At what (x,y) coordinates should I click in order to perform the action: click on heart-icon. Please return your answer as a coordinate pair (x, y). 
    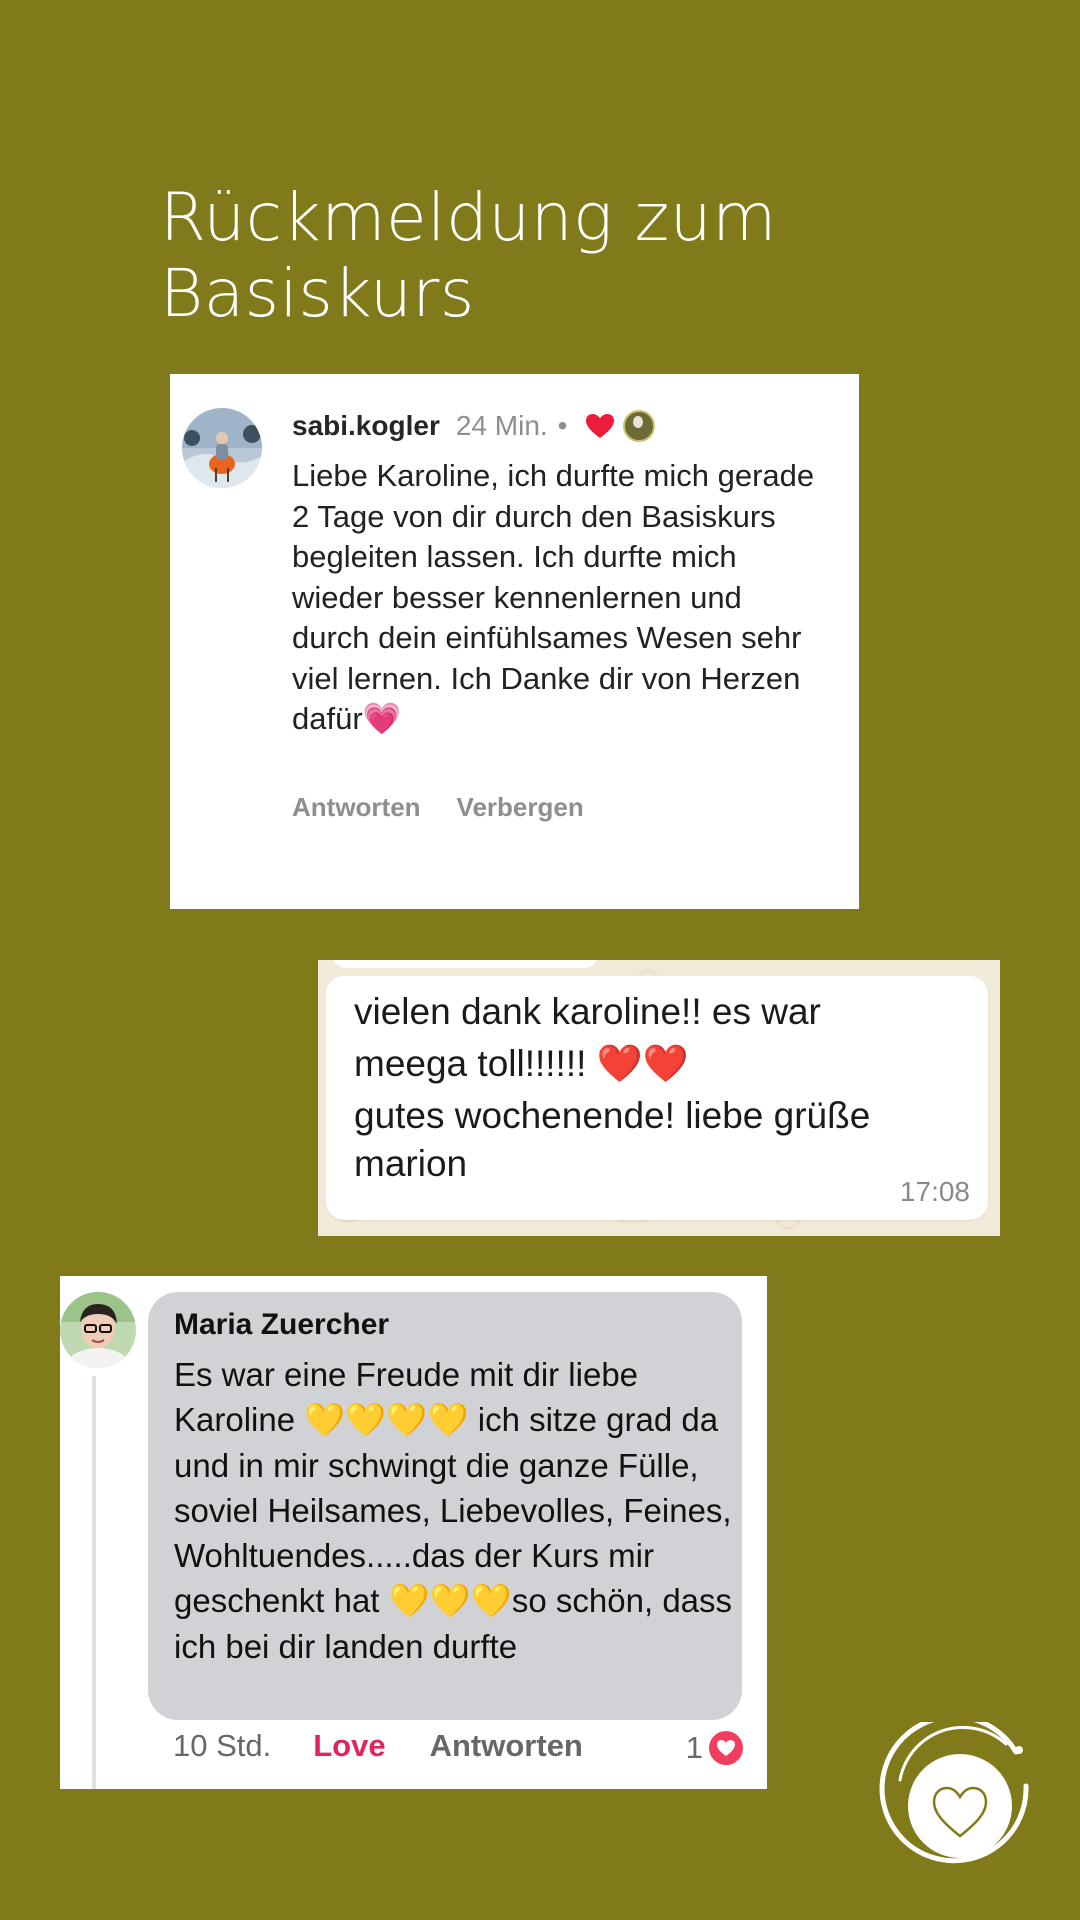
    Looking at the image, I should click on (600, 426).